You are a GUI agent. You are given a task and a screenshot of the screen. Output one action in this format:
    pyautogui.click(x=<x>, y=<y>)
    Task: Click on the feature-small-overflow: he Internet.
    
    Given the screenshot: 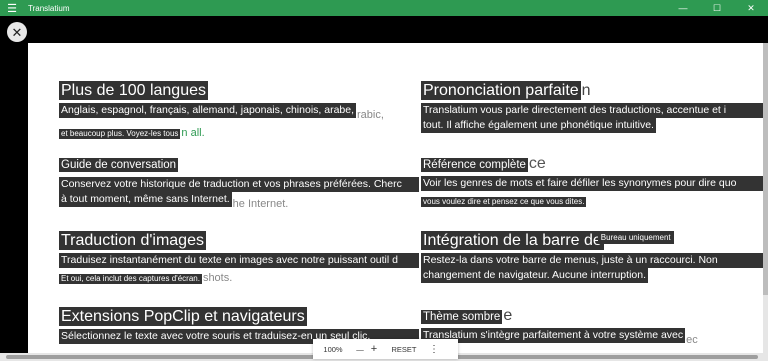 What is the action you would take?
    pyautogui.click(x=260, y=204)
    